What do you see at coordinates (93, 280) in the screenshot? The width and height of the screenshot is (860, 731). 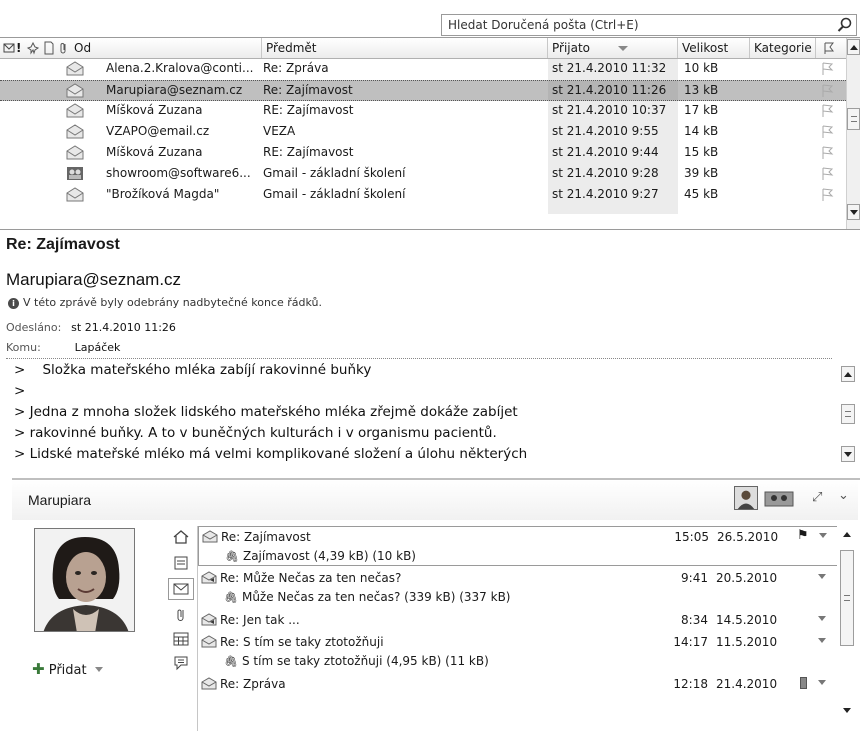 I see `message-sender: Marupiara@seznam.cz` at bounding box center [93, 280].